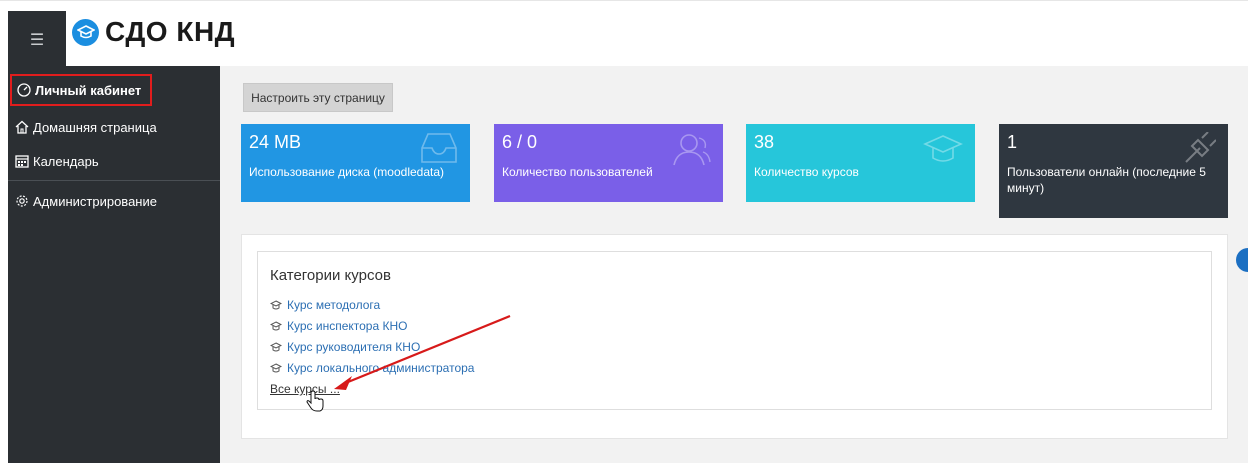 This screenshot has width=1248, height=463. I want to click on inbox-tray-icon, so click(439, 150).